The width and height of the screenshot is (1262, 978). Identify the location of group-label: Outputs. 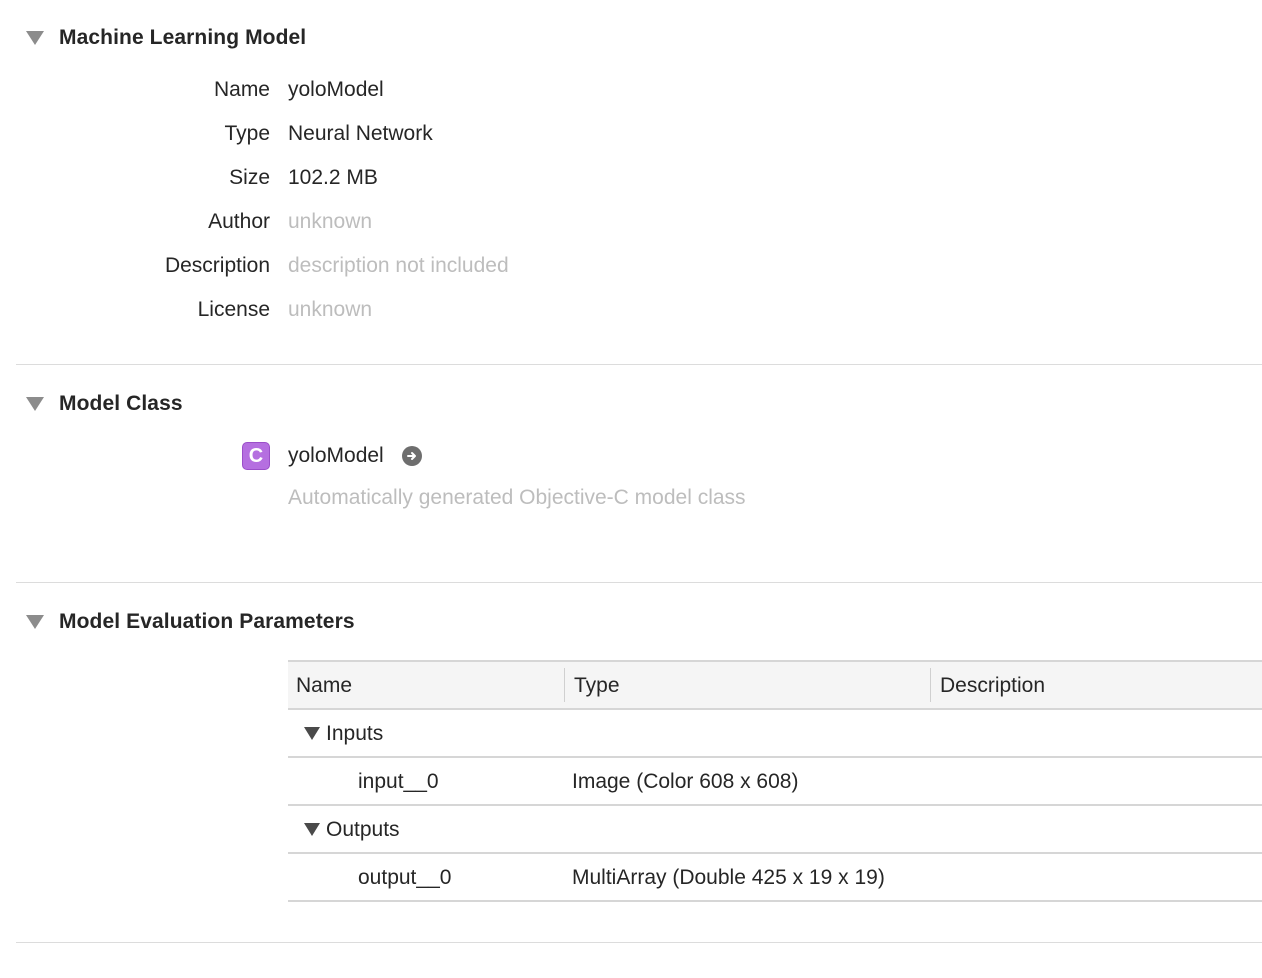
(363, 829).